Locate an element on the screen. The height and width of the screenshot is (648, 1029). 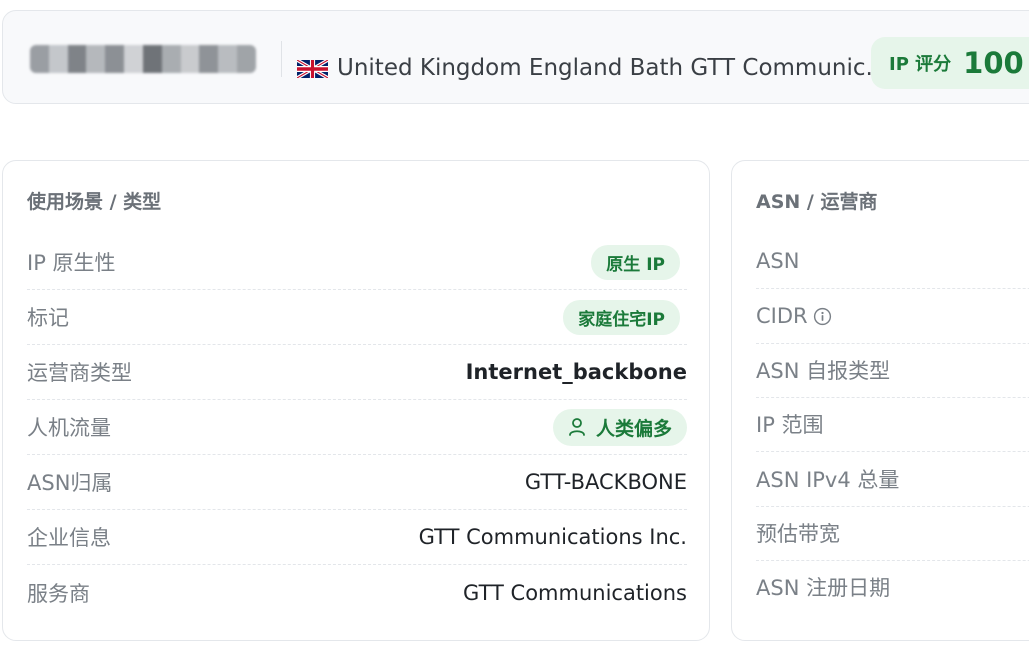
company-info-value: GTT Communications Inc. is located at coordinates (552, 537).